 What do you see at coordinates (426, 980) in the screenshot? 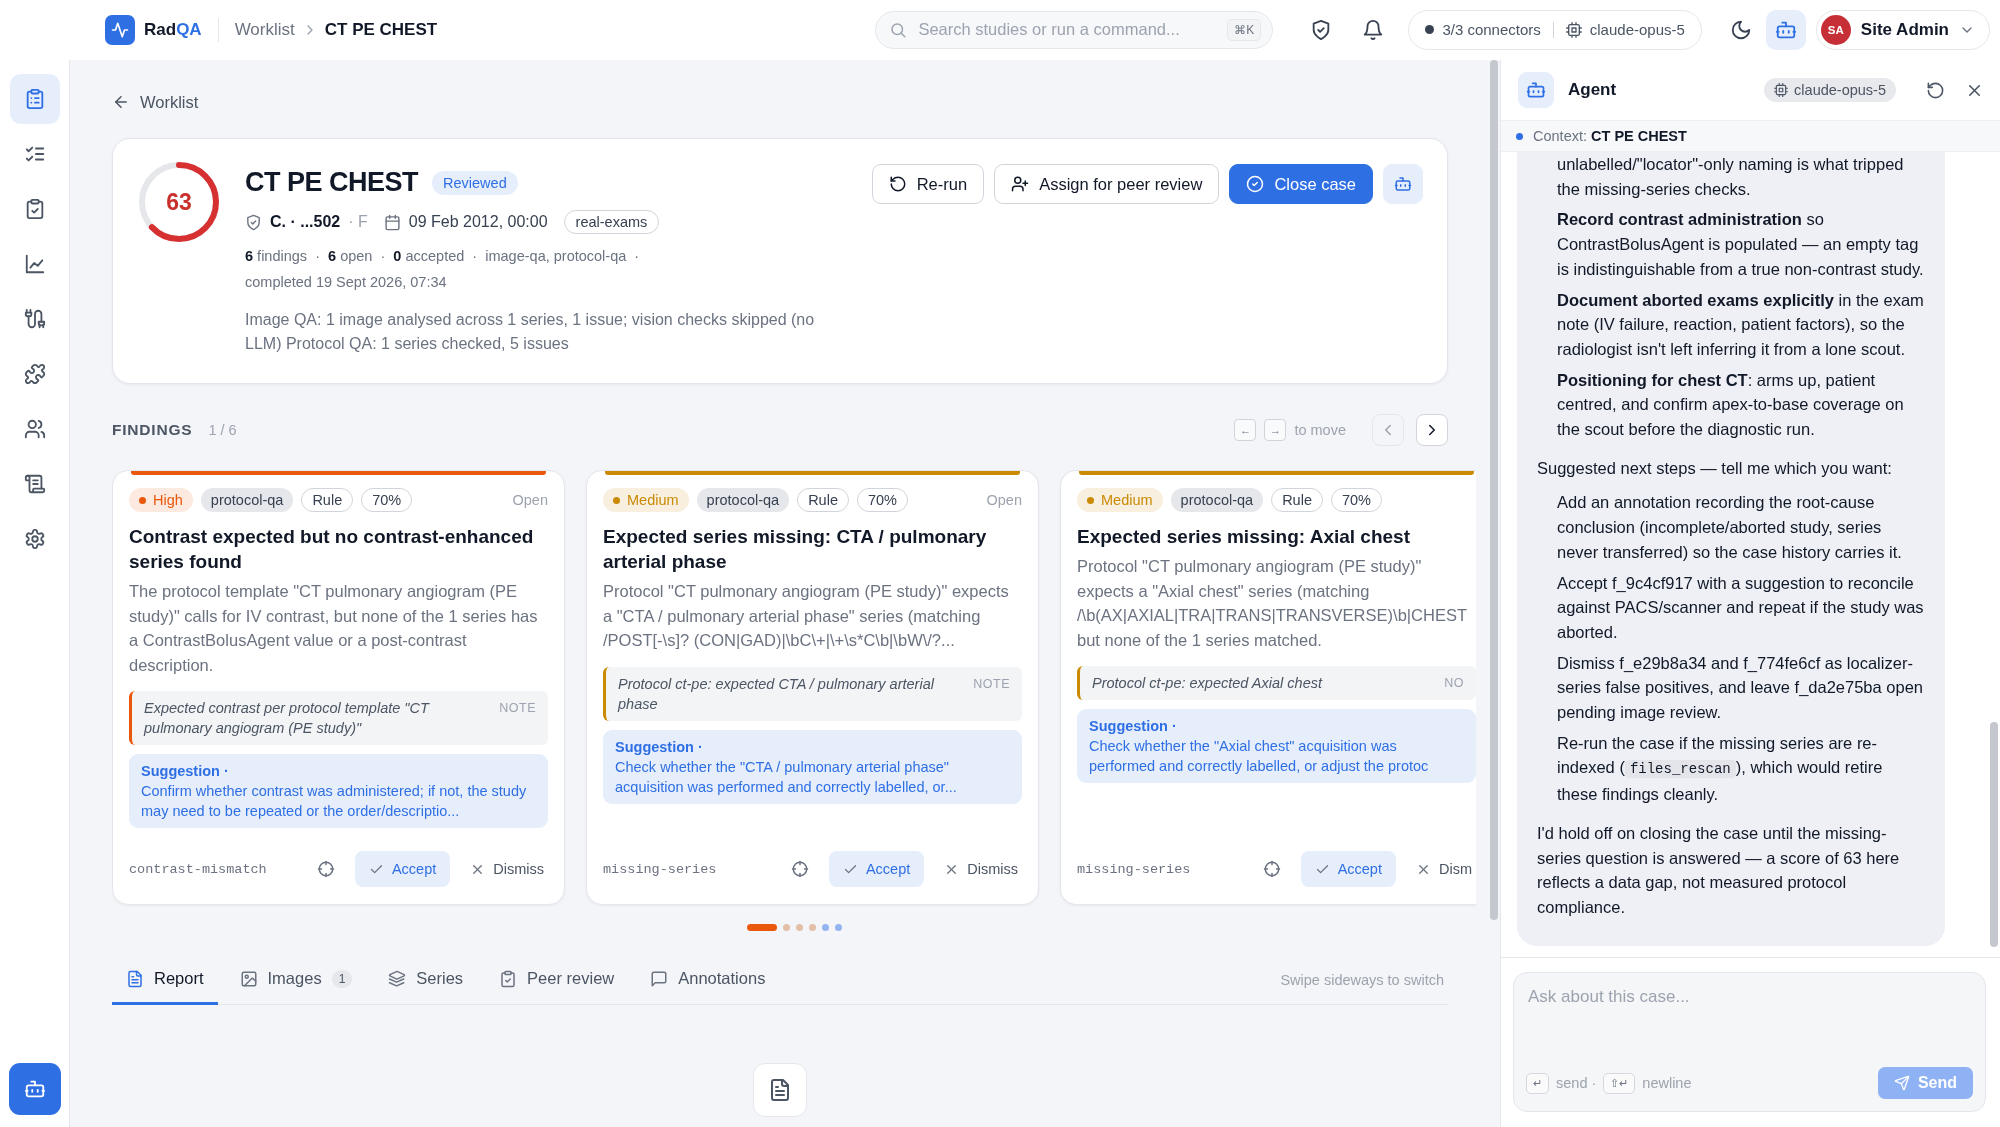
I see `tab: Series` at bounding box center [426, 980].